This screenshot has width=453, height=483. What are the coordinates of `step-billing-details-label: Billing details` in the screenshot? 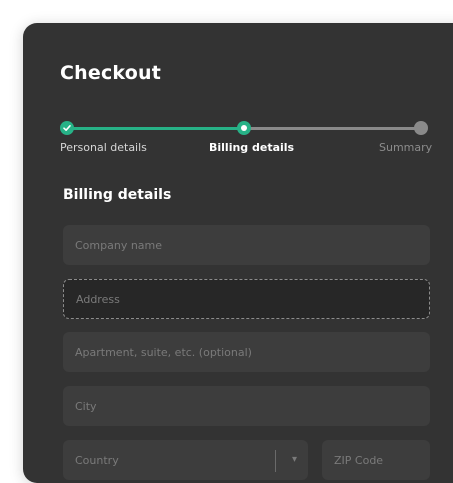 It's located at (251, 147).